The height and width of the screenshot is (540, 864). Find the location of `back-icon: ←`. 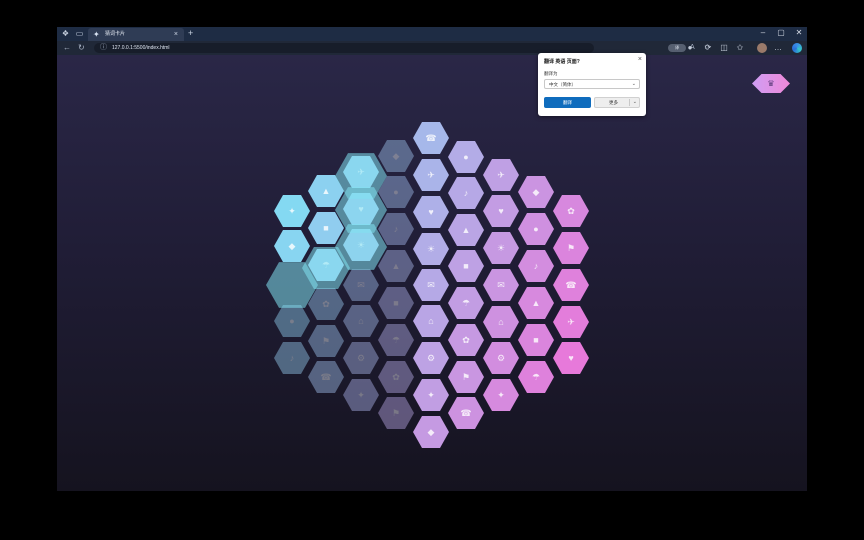

back-icon: ← is located at coordinates (67, 48).